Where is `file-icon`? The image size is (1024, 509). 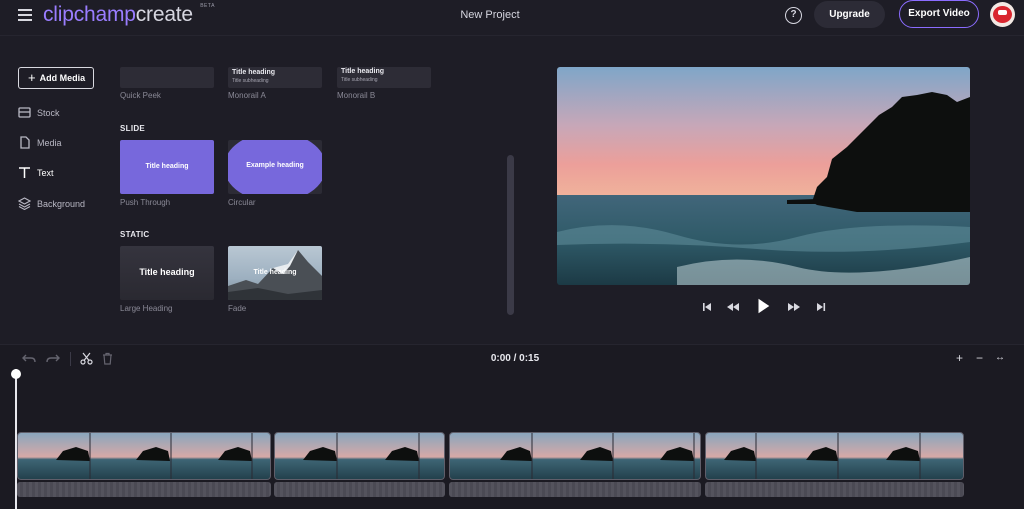 file-icon is located at coordinates (25, 142).